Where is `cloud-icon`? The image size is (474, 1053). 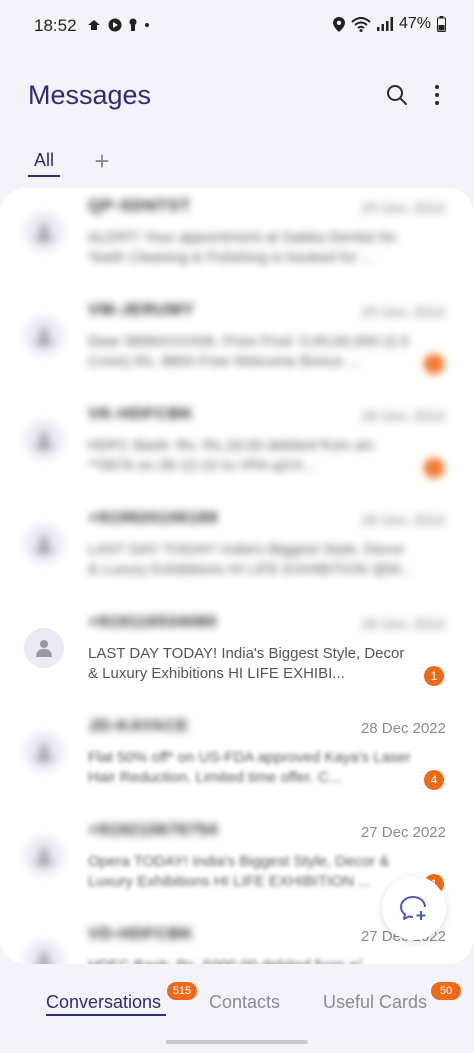 cloud-icon is located at coordinates (94, 25).